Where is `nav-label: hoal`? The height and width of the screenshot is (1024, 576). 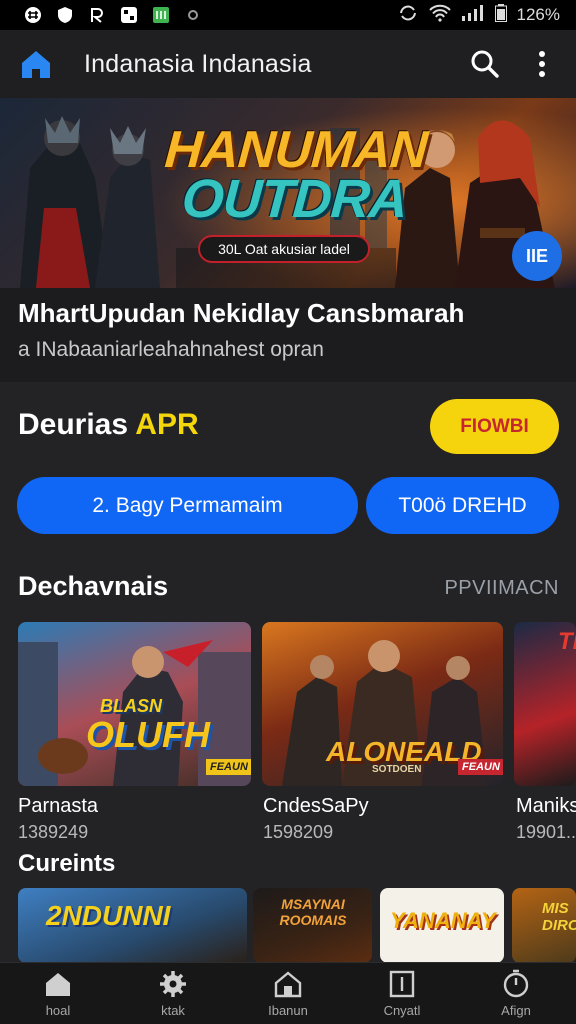 nav-label: hoal is located at coordinates (58, 1010).